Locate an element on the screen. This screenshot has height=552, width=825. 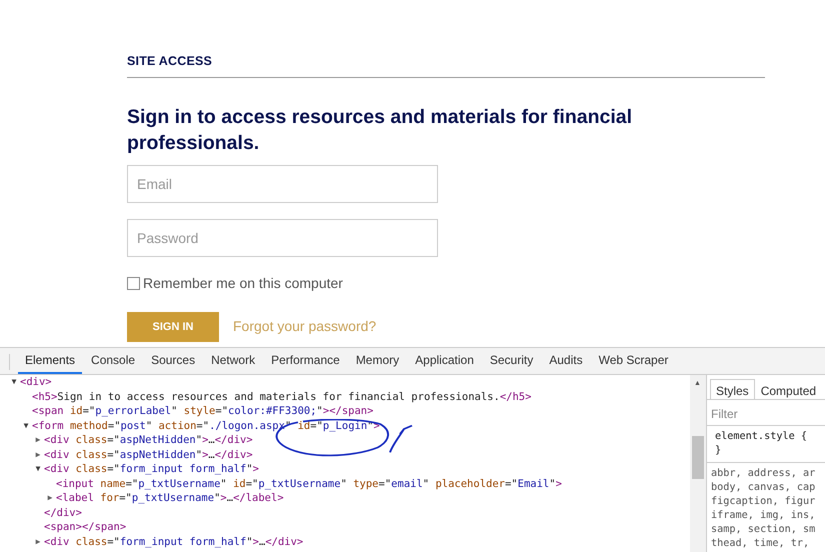
styles-tab: Computed is located at coordinates (788, 389).